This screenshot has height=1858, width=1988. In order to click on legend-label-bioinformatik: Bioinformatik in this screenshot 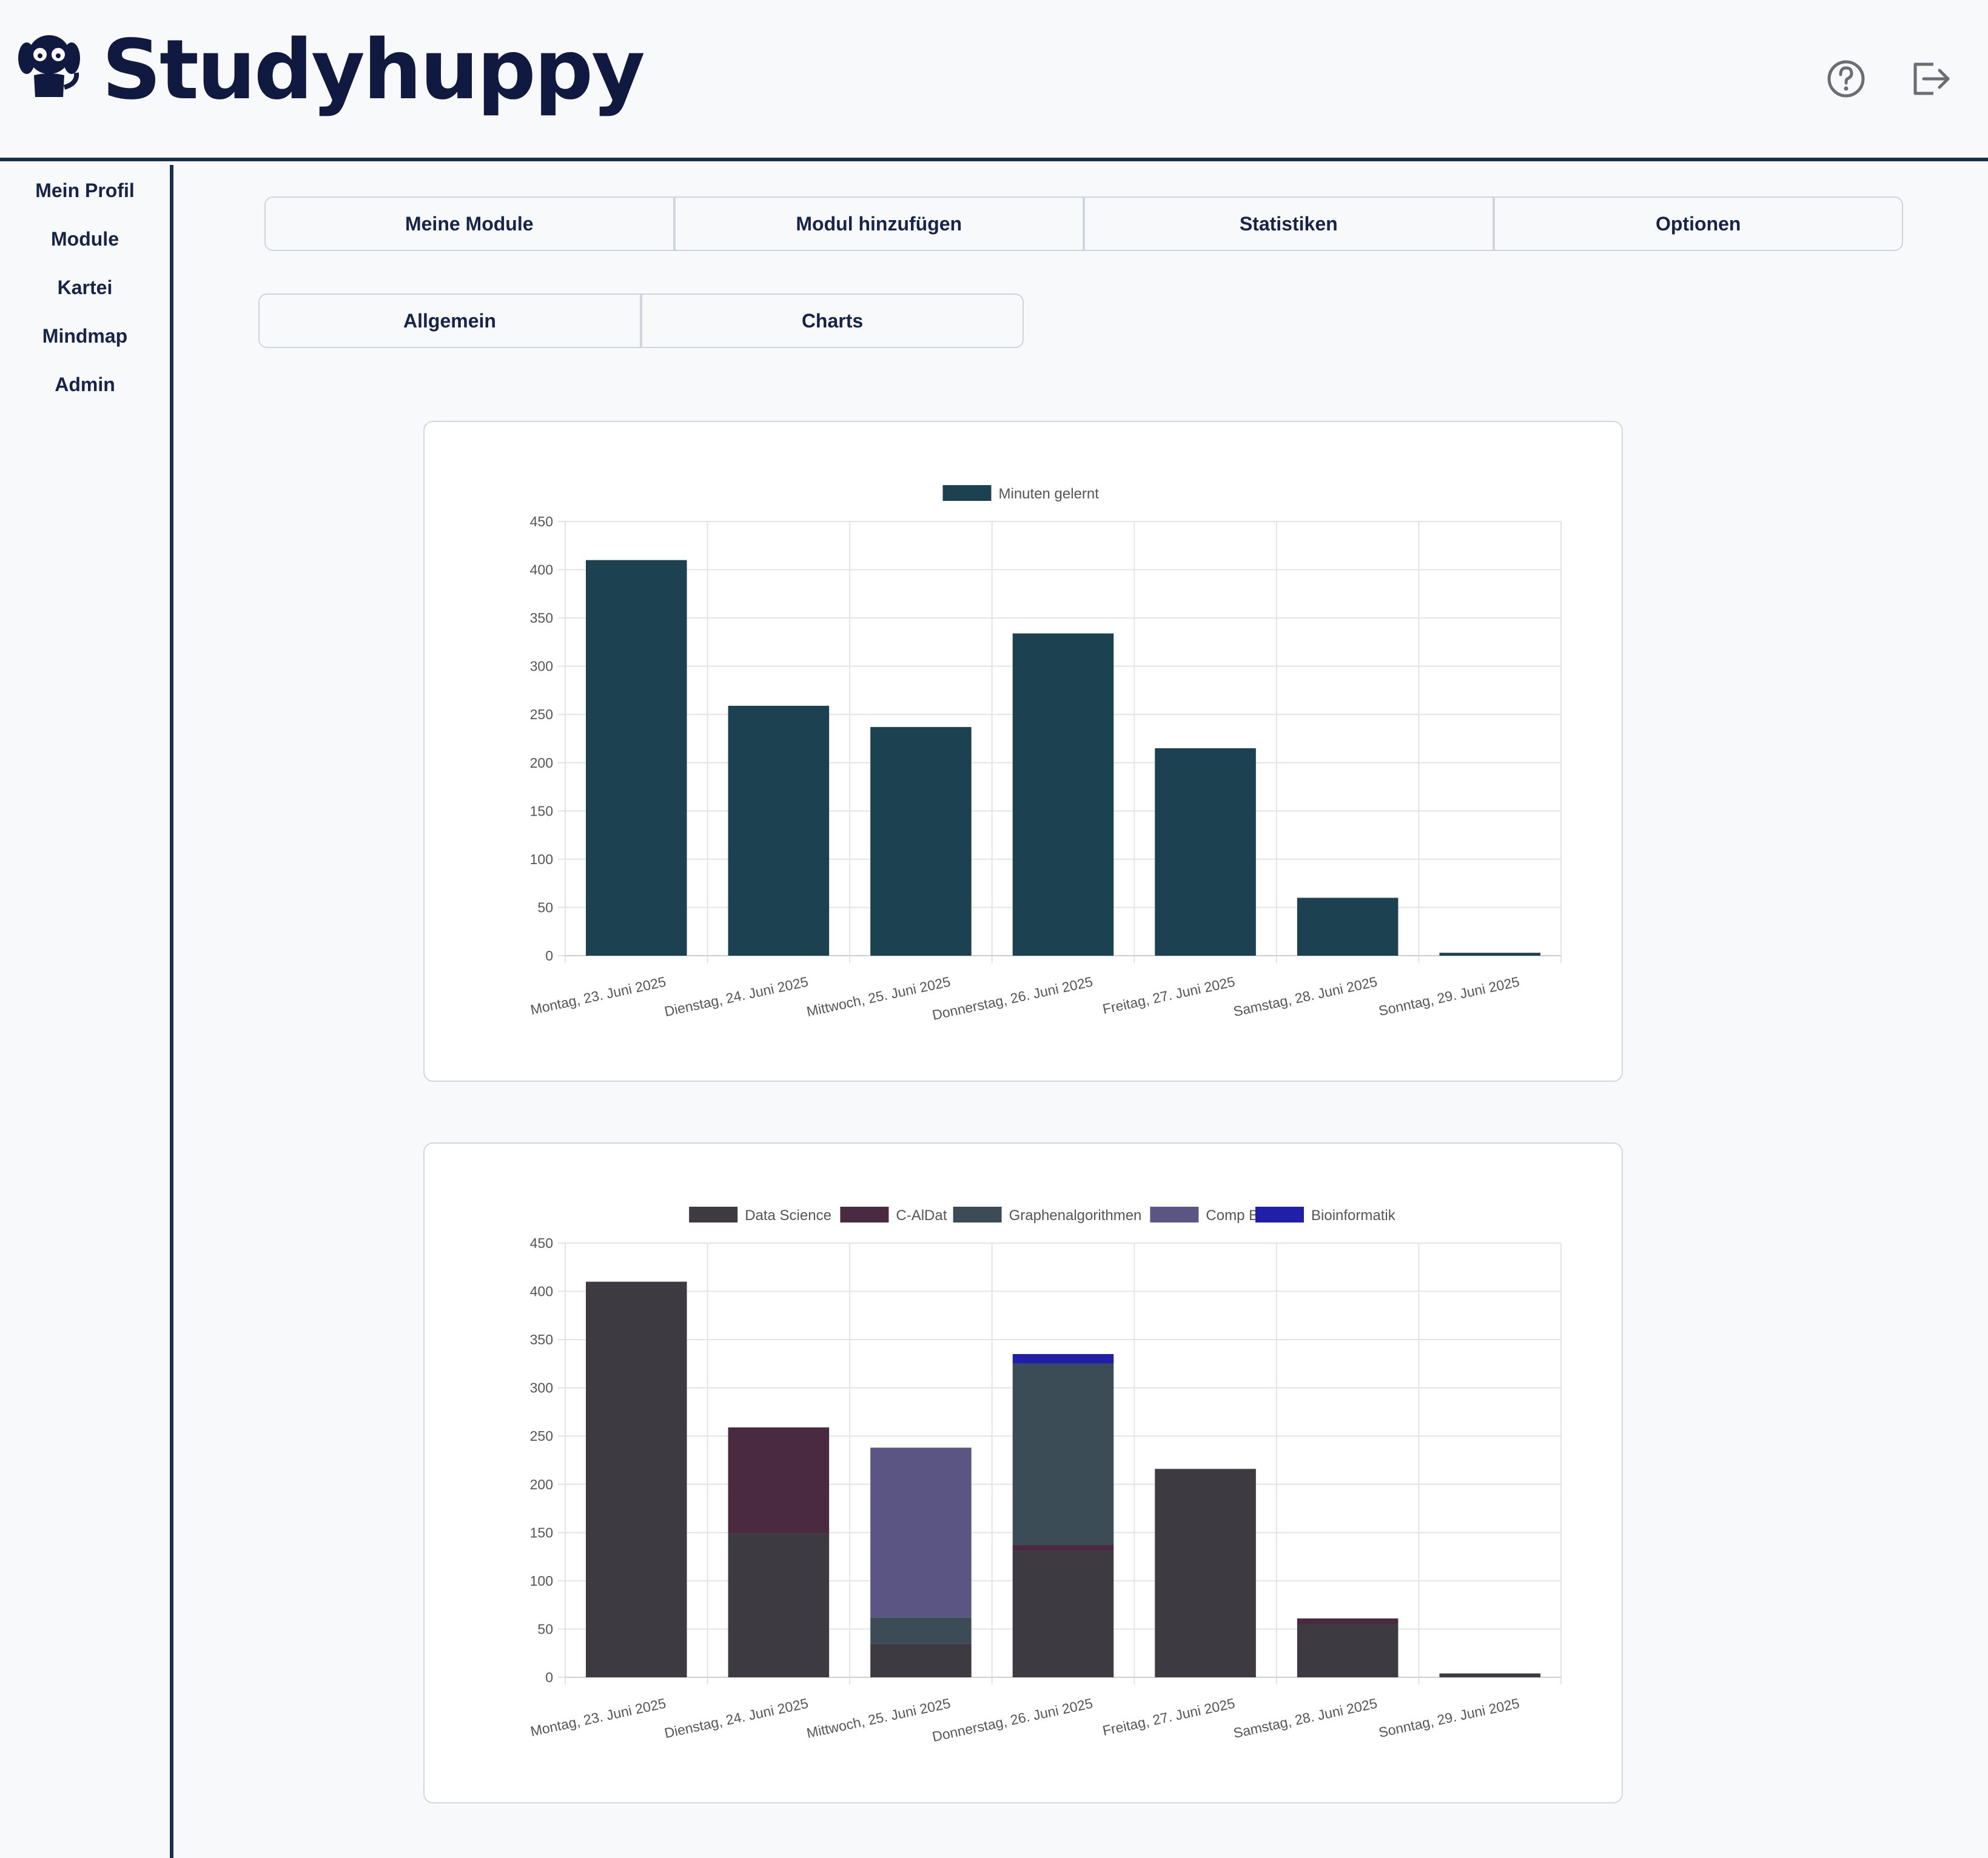, I will do `click(1353, 1215)`.